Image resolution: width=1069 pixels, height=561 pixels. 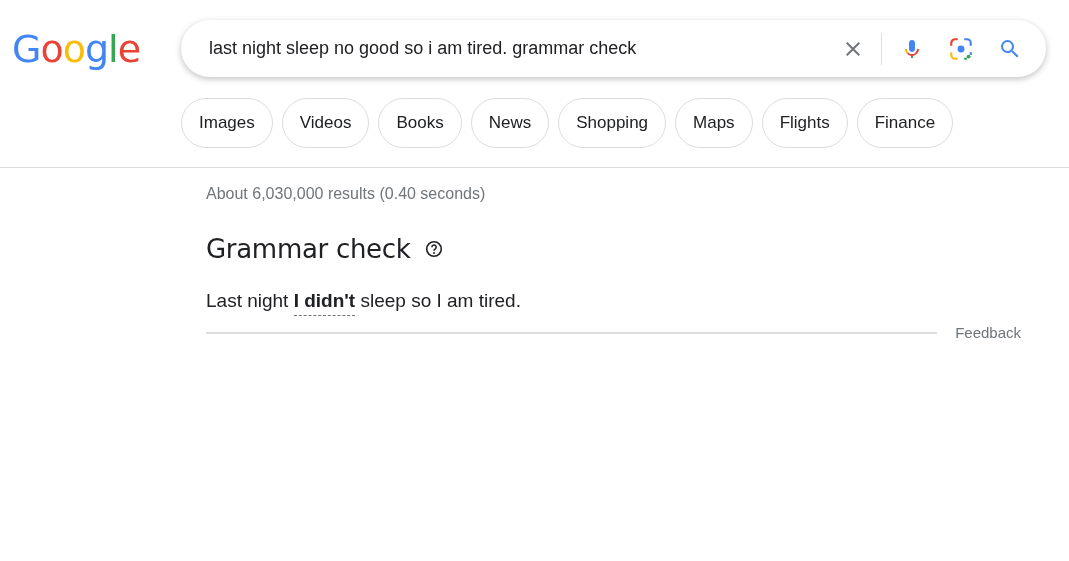 What do you see at coordinates (308, 249) in the screenshot?
I see `card-title: Grammar check` at bounding box center [308, 249].